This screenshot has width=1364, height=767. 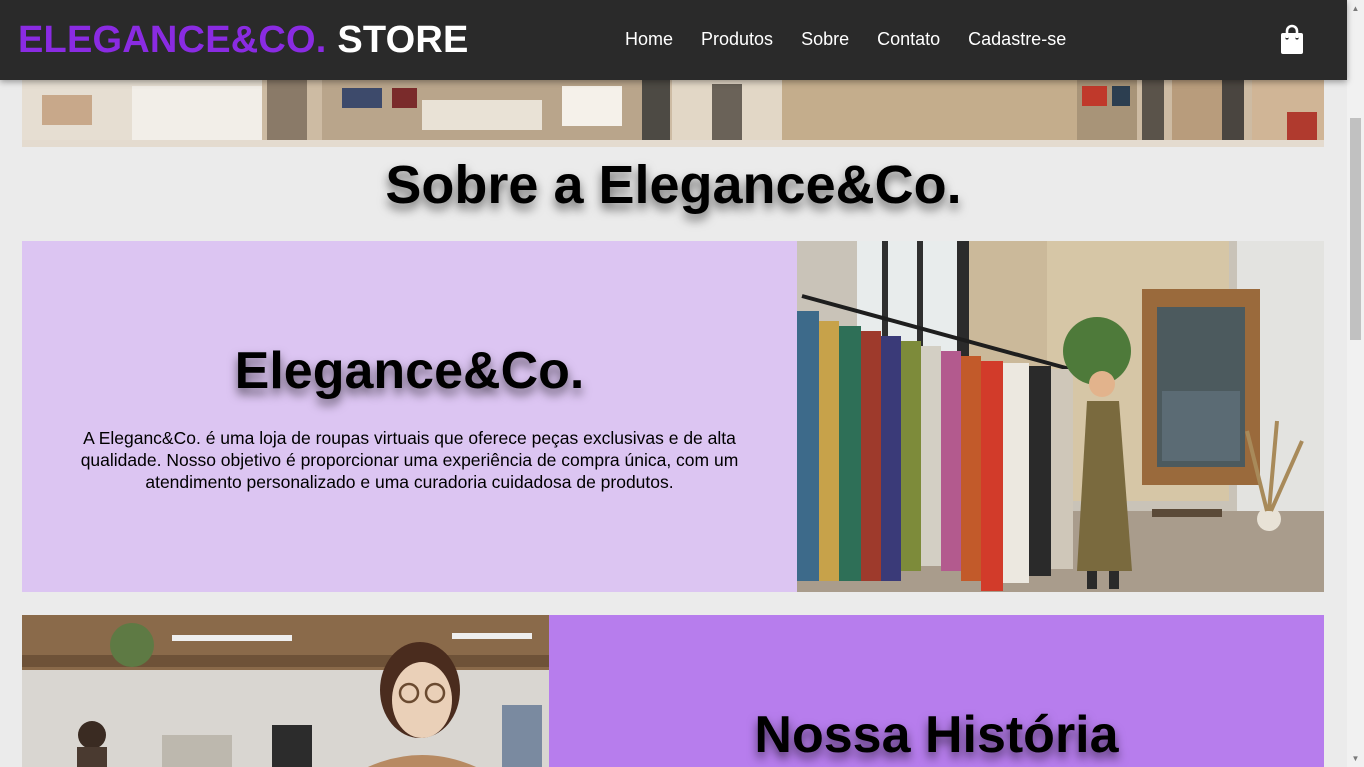 I want to click on main-nav: Home Produtos Sobre Contato Cadastre-se, so click(x=845, y=39).